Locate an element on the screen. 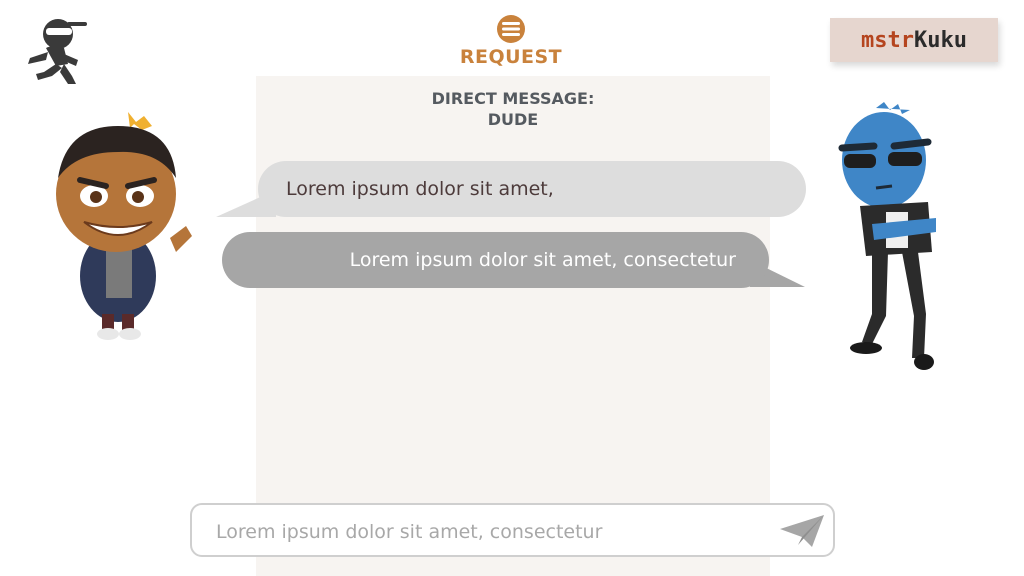 The height and width of the screenshot is (576, 1024). page-title: REQUEST is located at coordinates (511, 57).